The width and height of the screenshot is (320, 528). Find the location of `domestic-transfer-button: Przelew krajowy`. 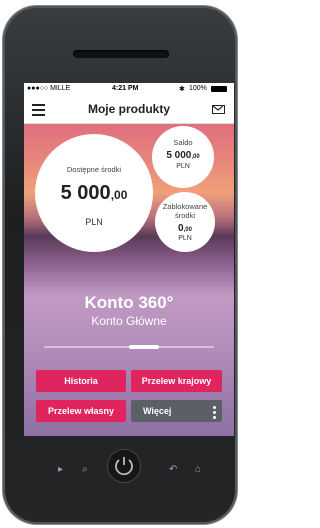

domestic-transfer-button: Przelew krajowy is located at coordinates (176, 381).